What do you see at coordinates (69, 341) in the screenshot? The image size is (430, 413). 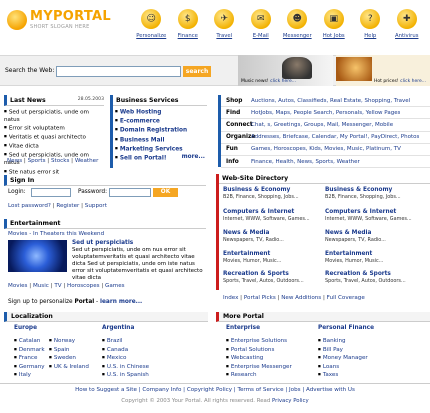 I see `locale-link: Norway` at bounding box center [69, 341].